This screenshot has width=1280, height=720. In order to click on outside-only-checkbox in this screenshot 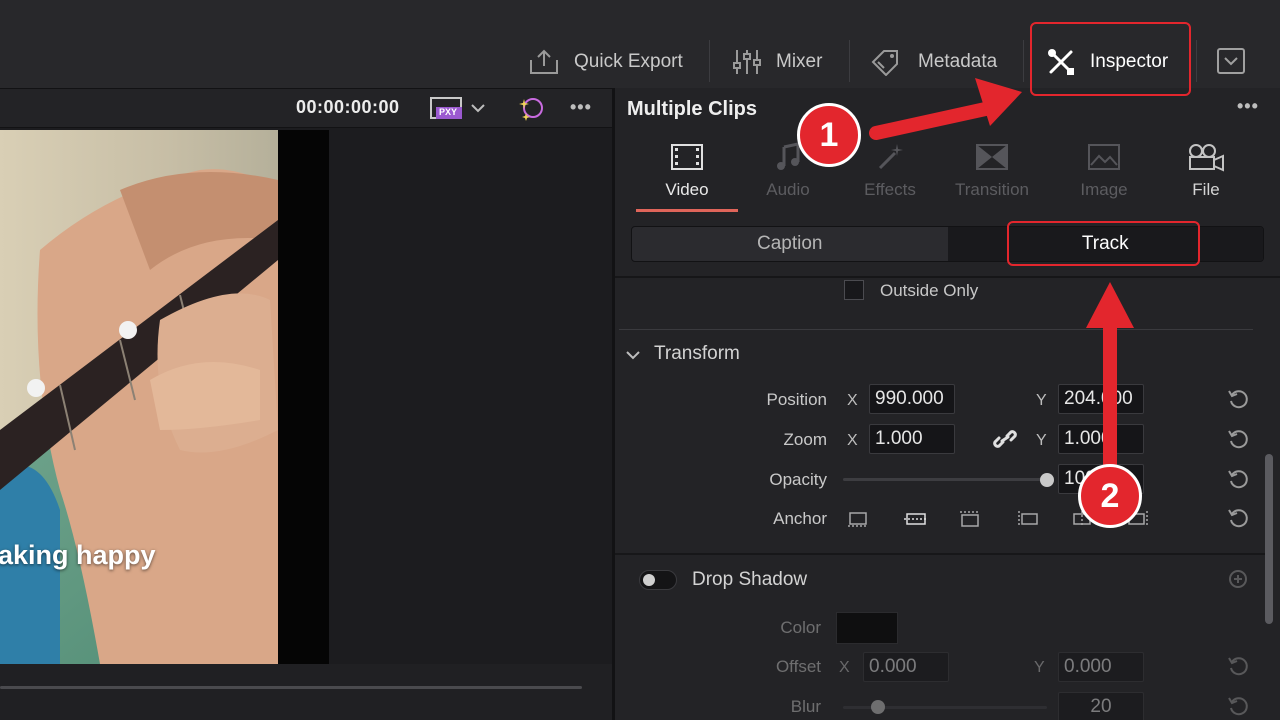, I will do `click(854, 290)`.